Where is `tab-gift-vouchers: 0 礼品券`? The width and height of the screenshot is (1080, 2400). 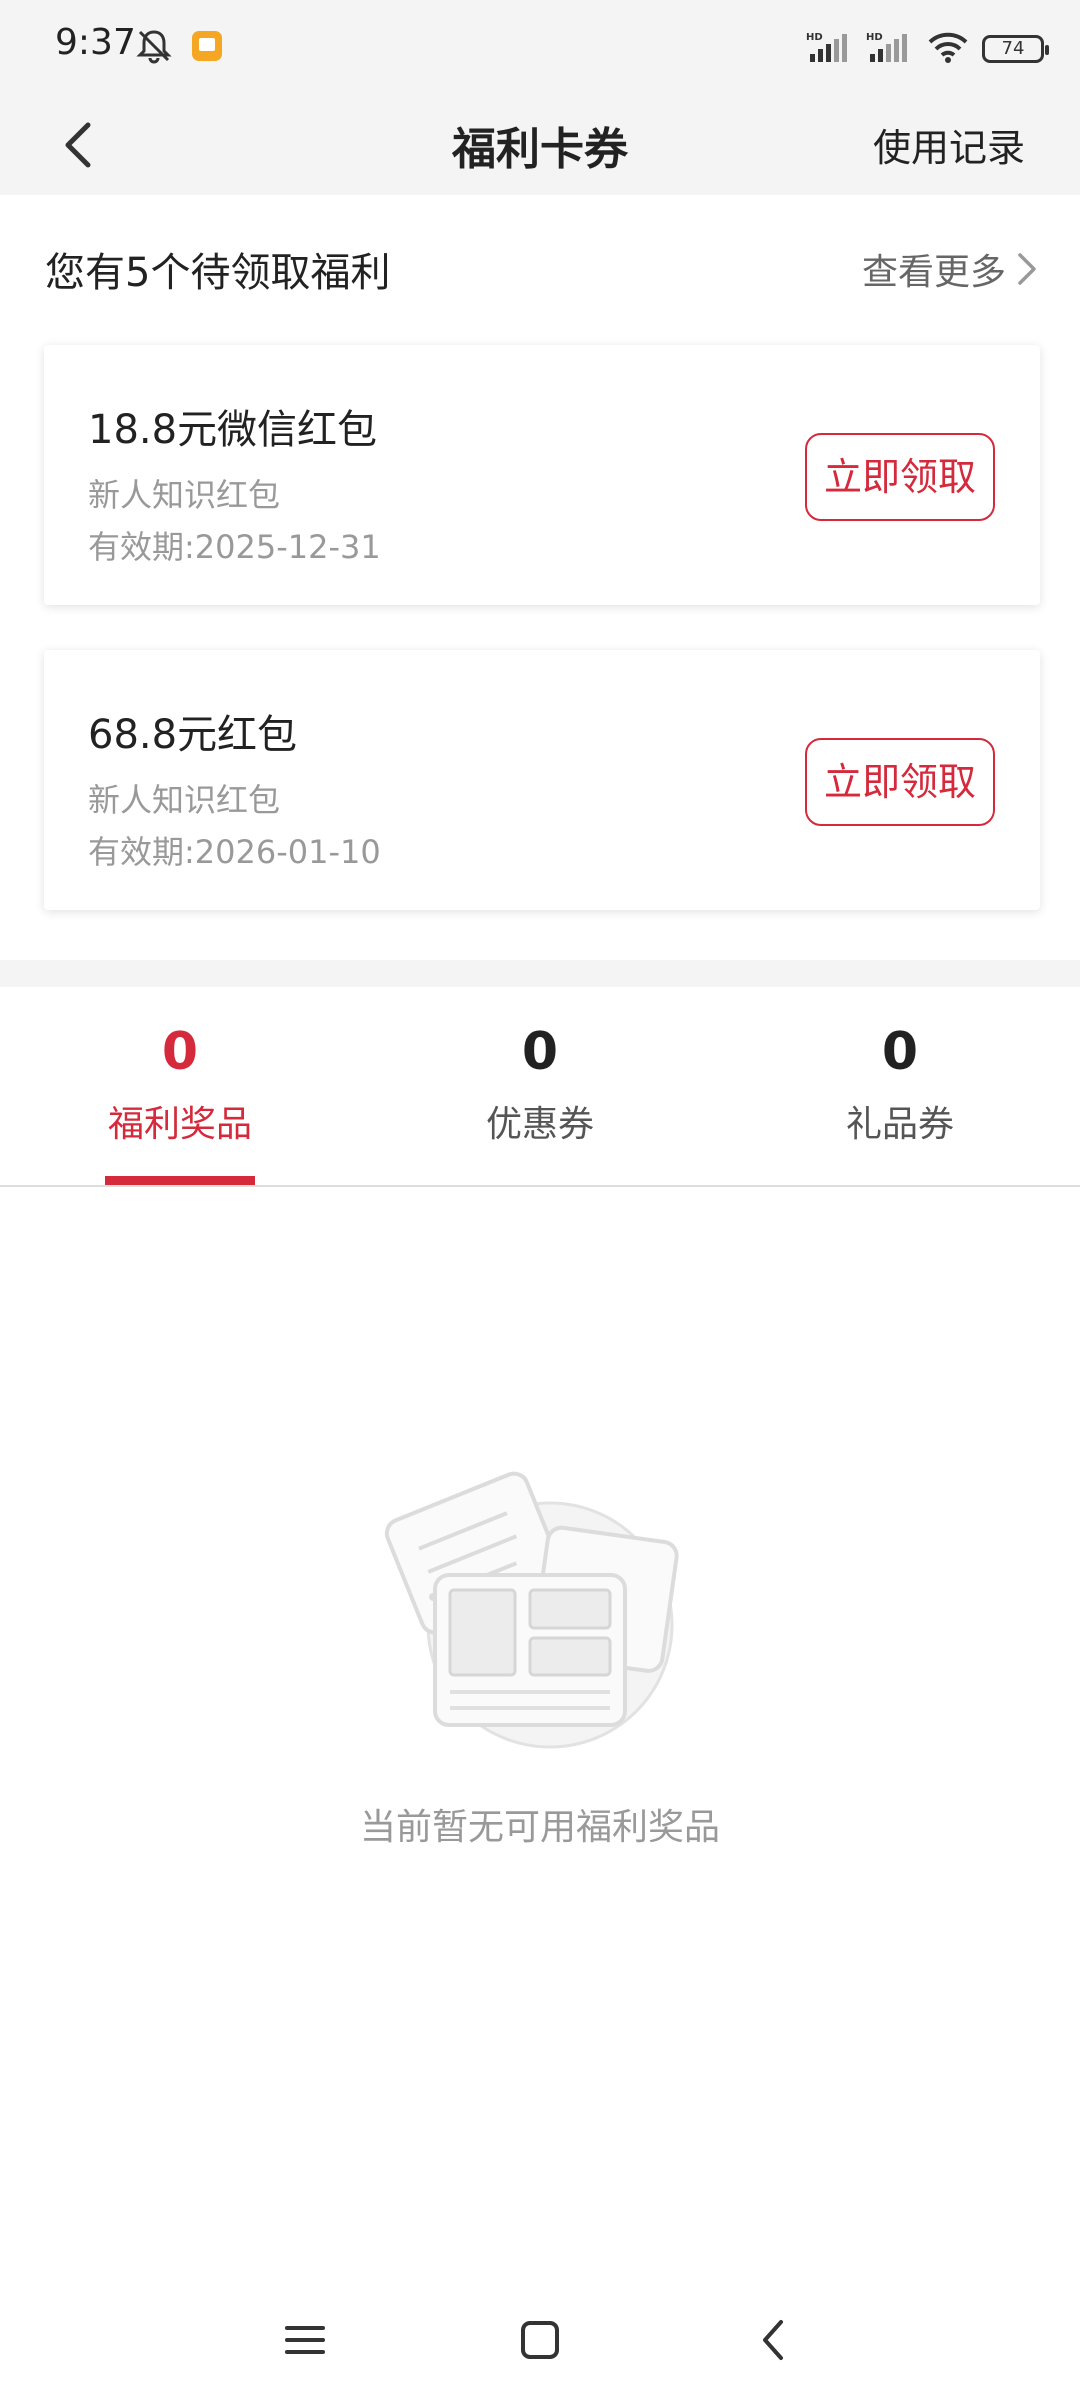
tab-gift-vouchers: 0 礼品券 is located at coordinates (900, 1086).